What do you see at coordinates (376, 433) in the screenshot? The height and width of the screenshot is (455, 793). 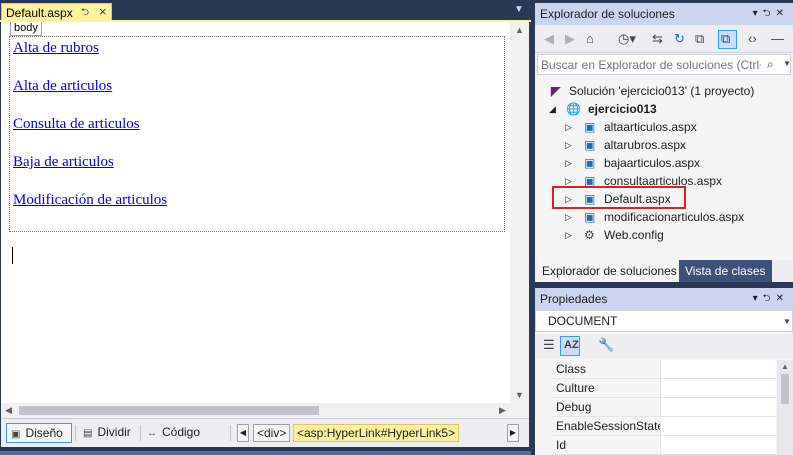 I see `breadcrumb-hyperlink: <asp:HyperLink#HyperLink5>` at bounding box center [376, 433].